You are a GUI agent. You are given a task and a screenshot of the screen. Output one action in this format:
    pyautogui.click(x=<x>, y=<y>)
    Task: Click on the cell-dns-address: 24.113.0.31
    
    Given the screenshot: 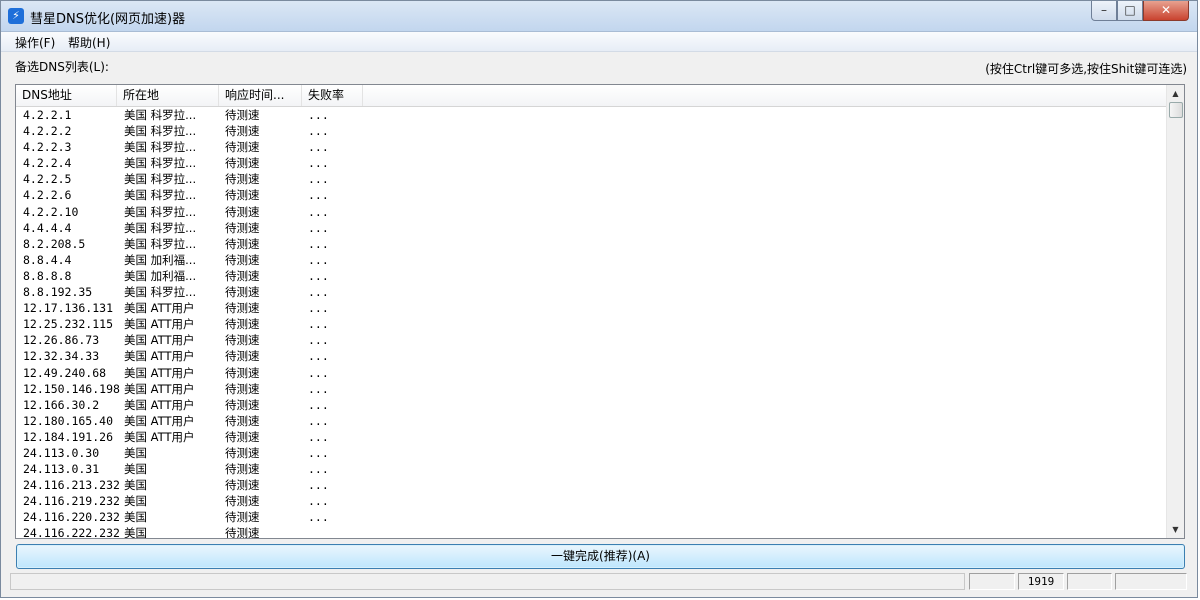 What is the action you would take?
    pyautogui.click(x=61, y=469)
    